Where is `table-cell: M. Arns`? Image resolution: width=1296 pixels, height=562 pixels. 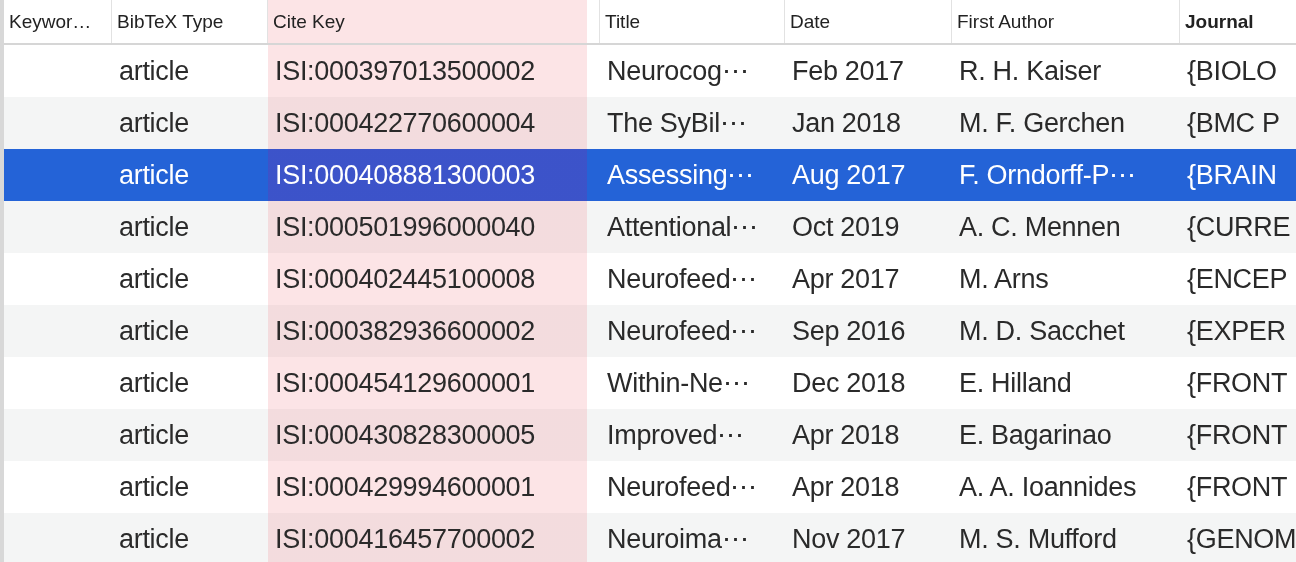 table-cell: M. Arns is located at coordinates (1004, 279).